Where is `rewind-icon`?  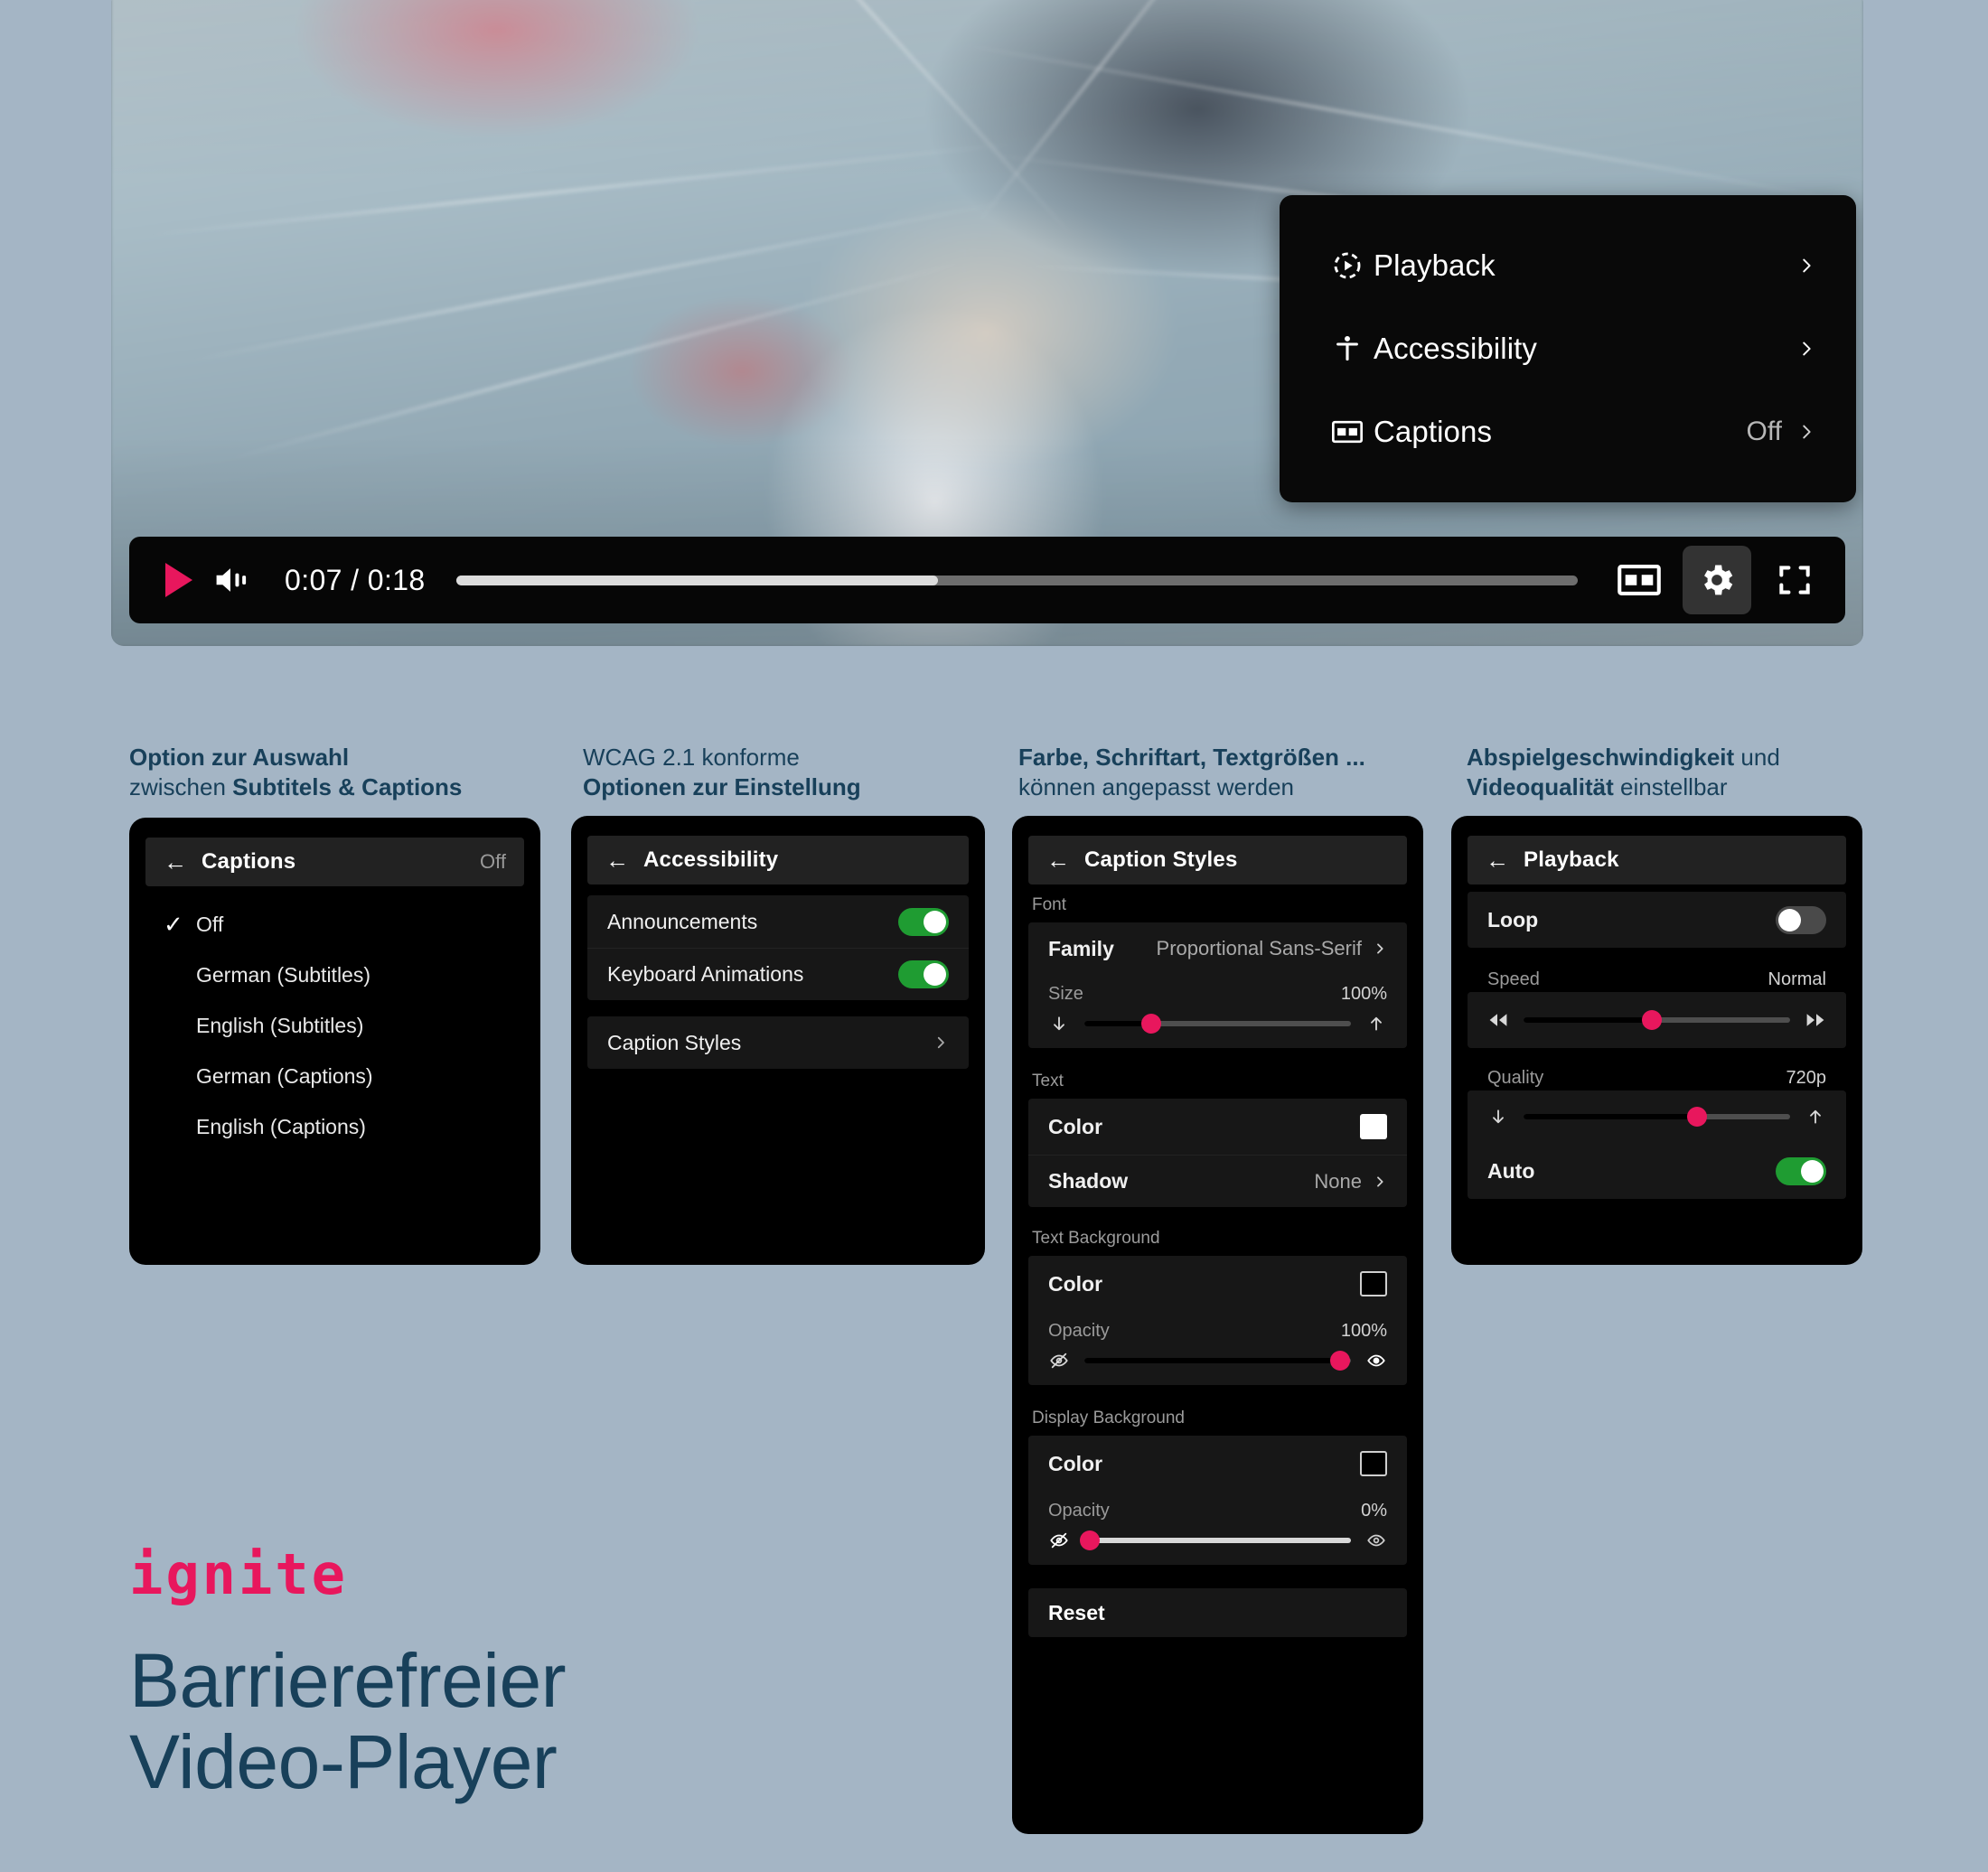
rewind-icon is located at coordinates (1498, 1020).